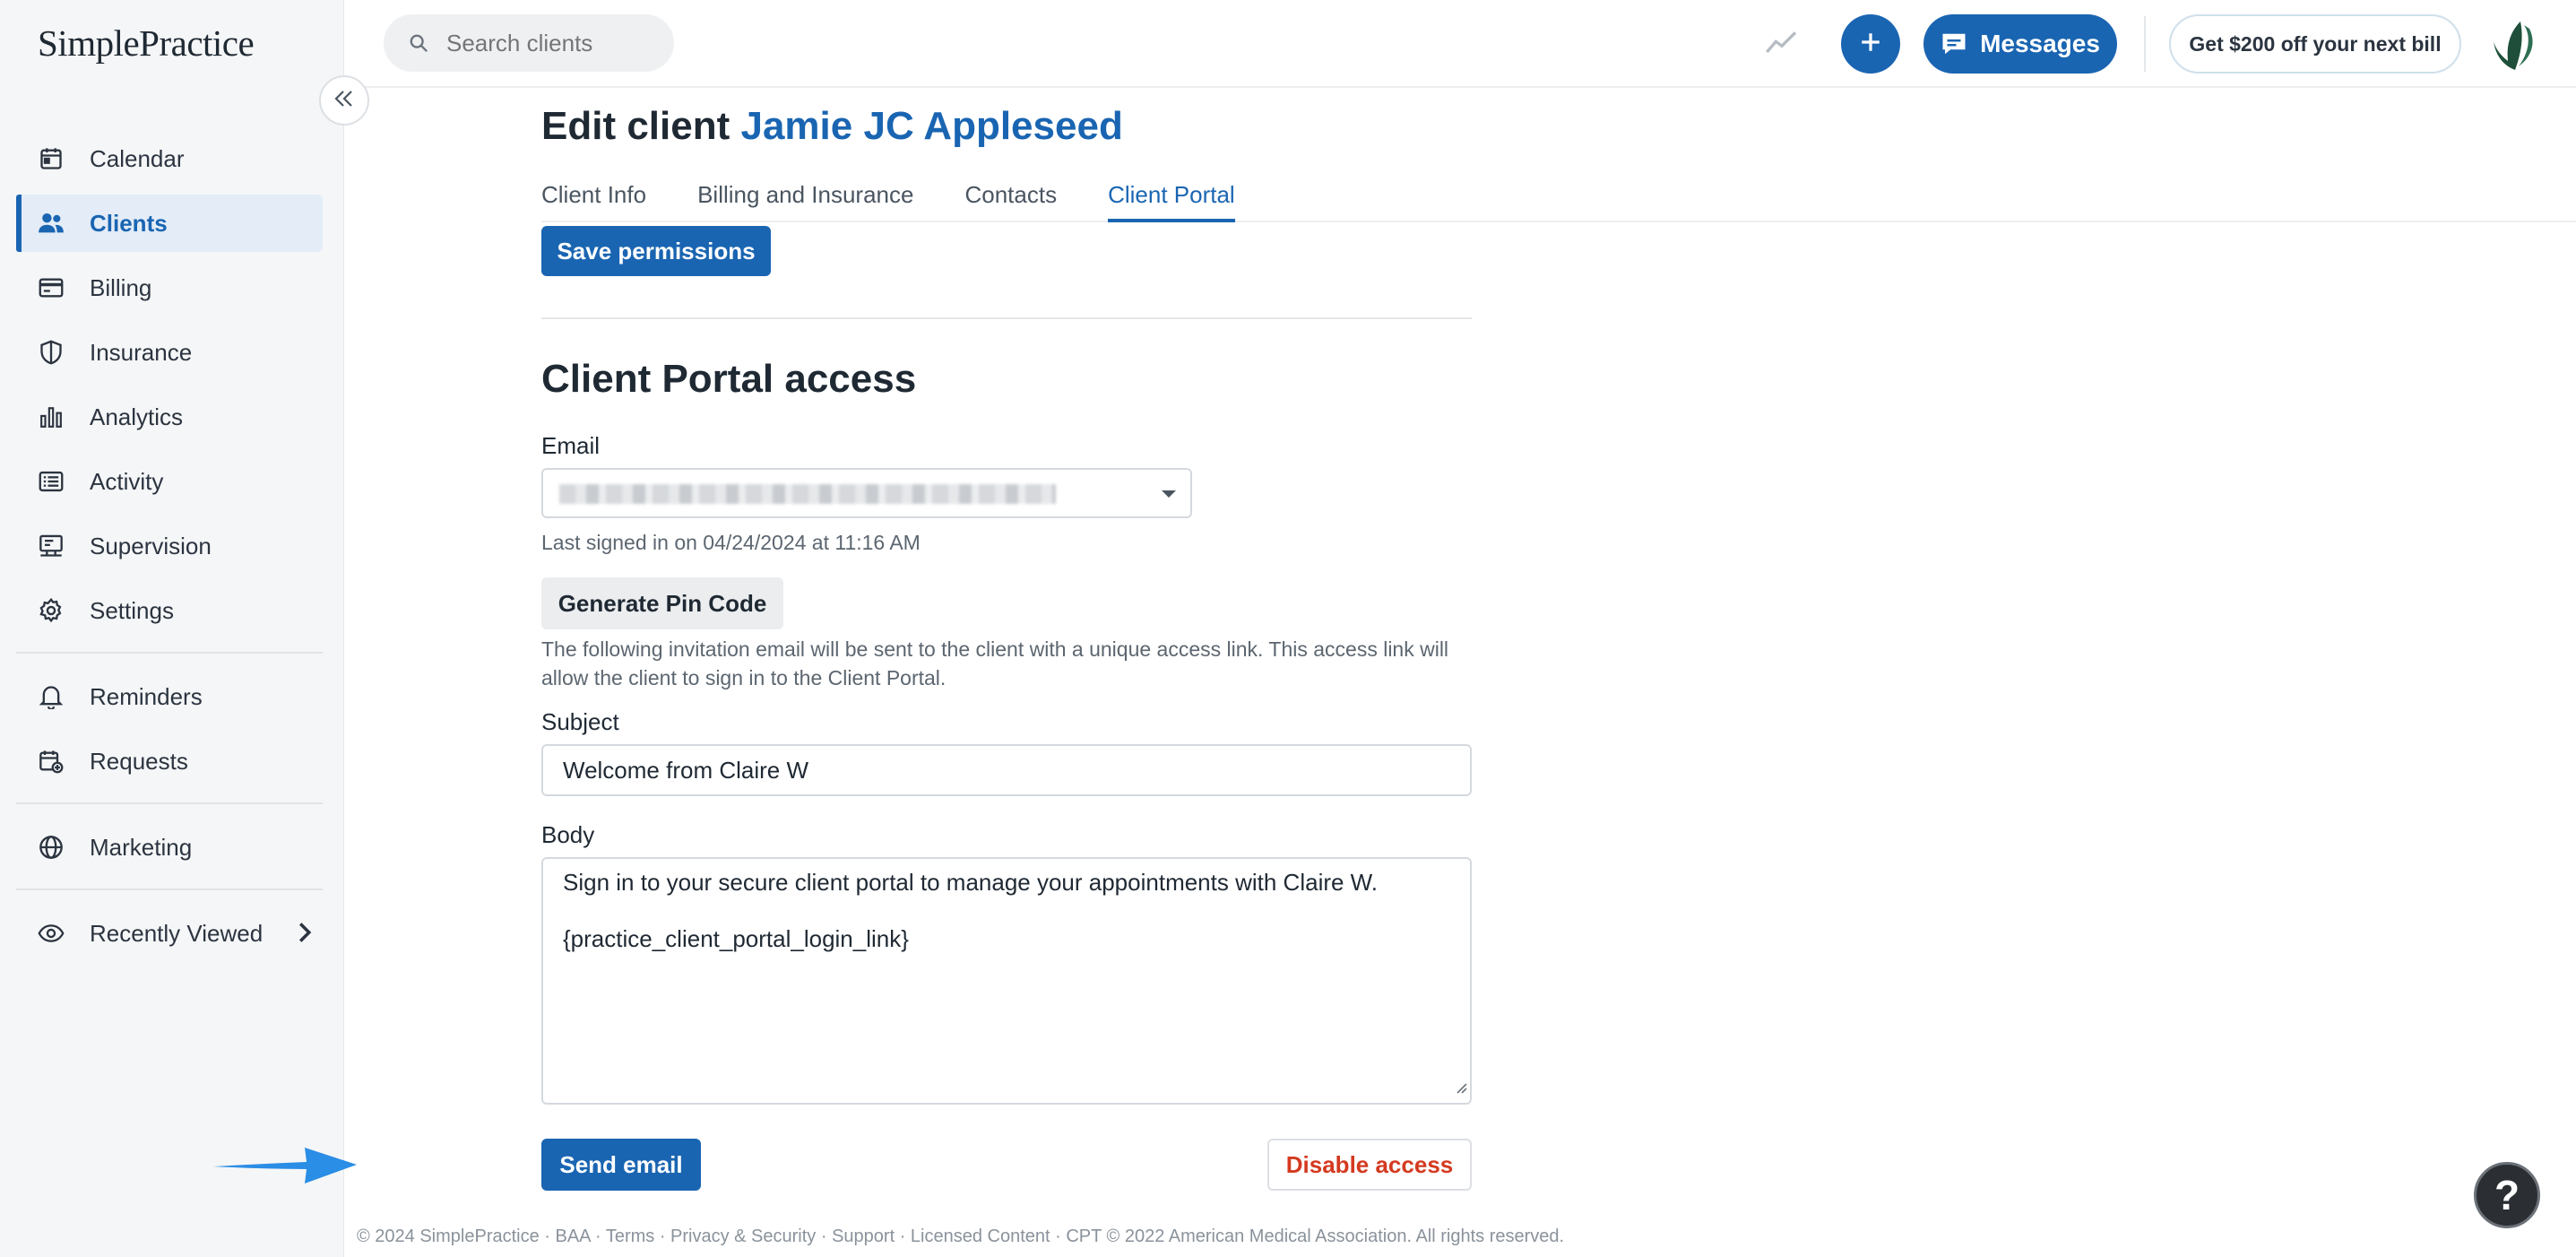  I want to click on page-title: Edit client Jamie JC Appleseed, so click(832, 127).